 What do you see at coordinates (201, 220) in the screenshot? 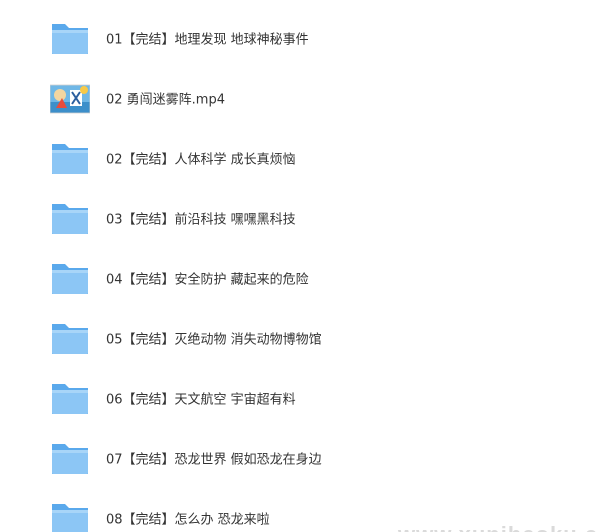
I see `file-name: 03【完结】前沿科技 嘿嘿黑科技` at bounding box center [201, 220].